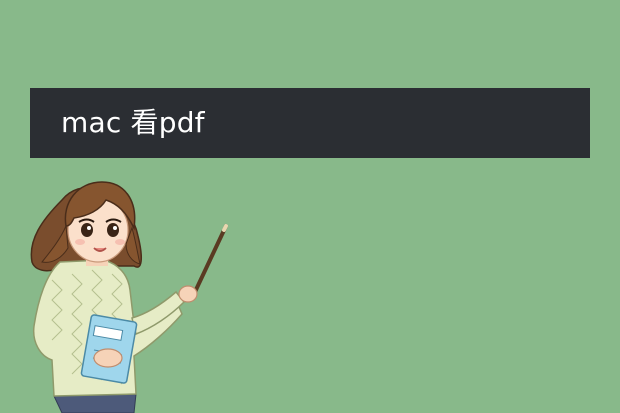 The image size is (620, 413). What do you see at coordinates (100, 249) in the screenshot?
I see `mouth` at bounding box center [100, 249].